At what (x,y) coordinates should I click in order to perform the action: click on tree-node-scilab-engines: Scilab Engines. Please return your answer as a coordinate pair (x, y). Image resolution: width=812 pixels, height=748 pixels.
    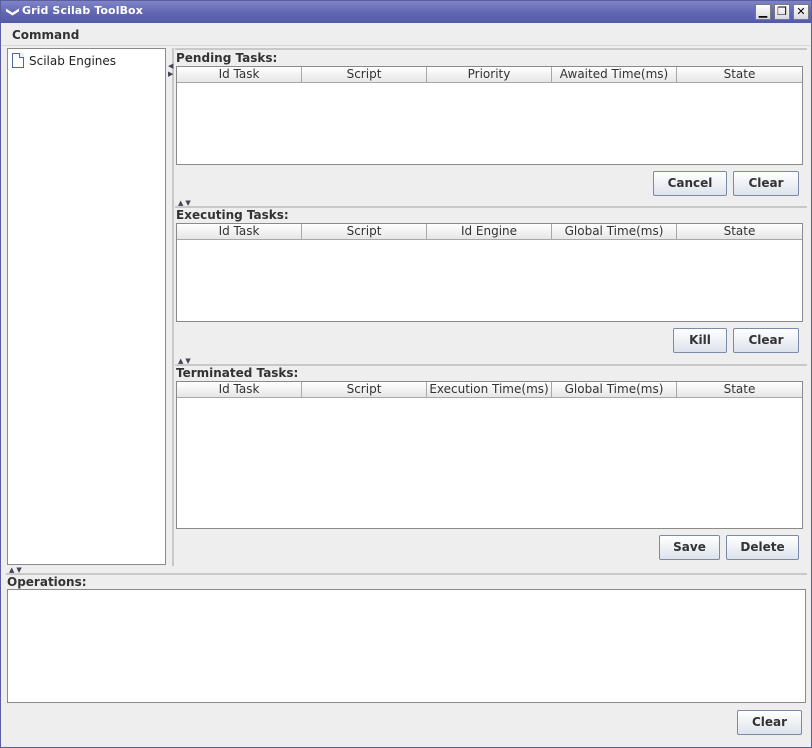
    Looking at the image, I should click on (64, 60).